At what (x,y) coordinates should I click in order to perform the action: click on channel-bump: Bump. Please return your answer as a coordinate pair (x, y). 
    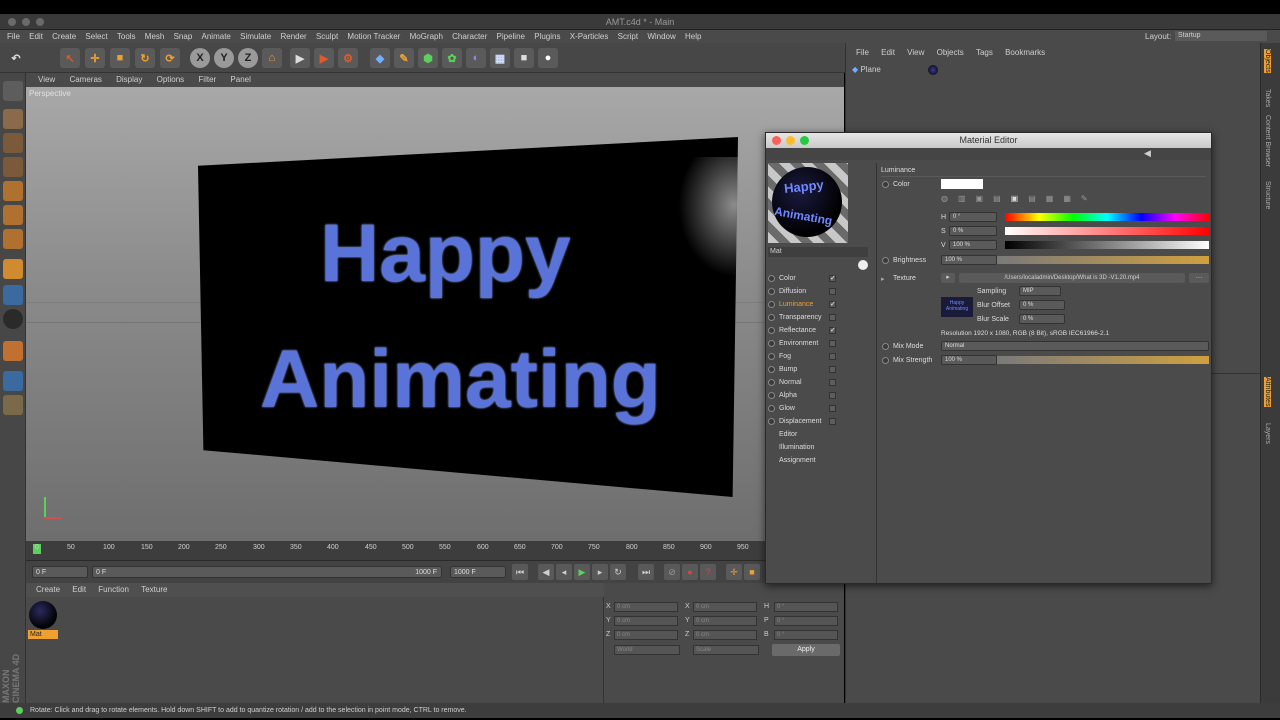
    Looking at the image, I should click on (788, 369).